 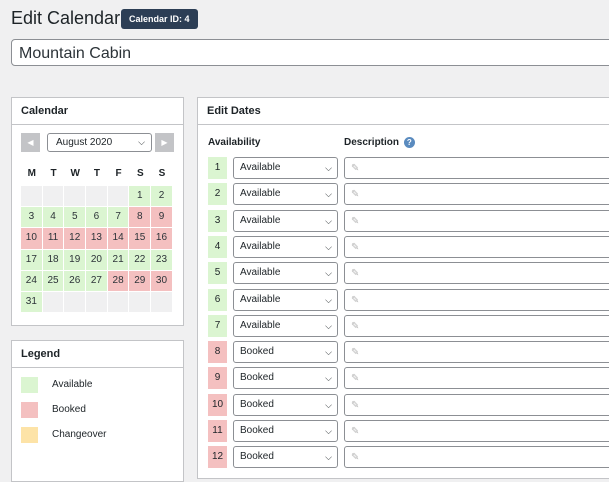 What do you see at coordinates (140, 280) in the screenshot?
I see `calendar-day: 29` at bounding box center [140, 280].